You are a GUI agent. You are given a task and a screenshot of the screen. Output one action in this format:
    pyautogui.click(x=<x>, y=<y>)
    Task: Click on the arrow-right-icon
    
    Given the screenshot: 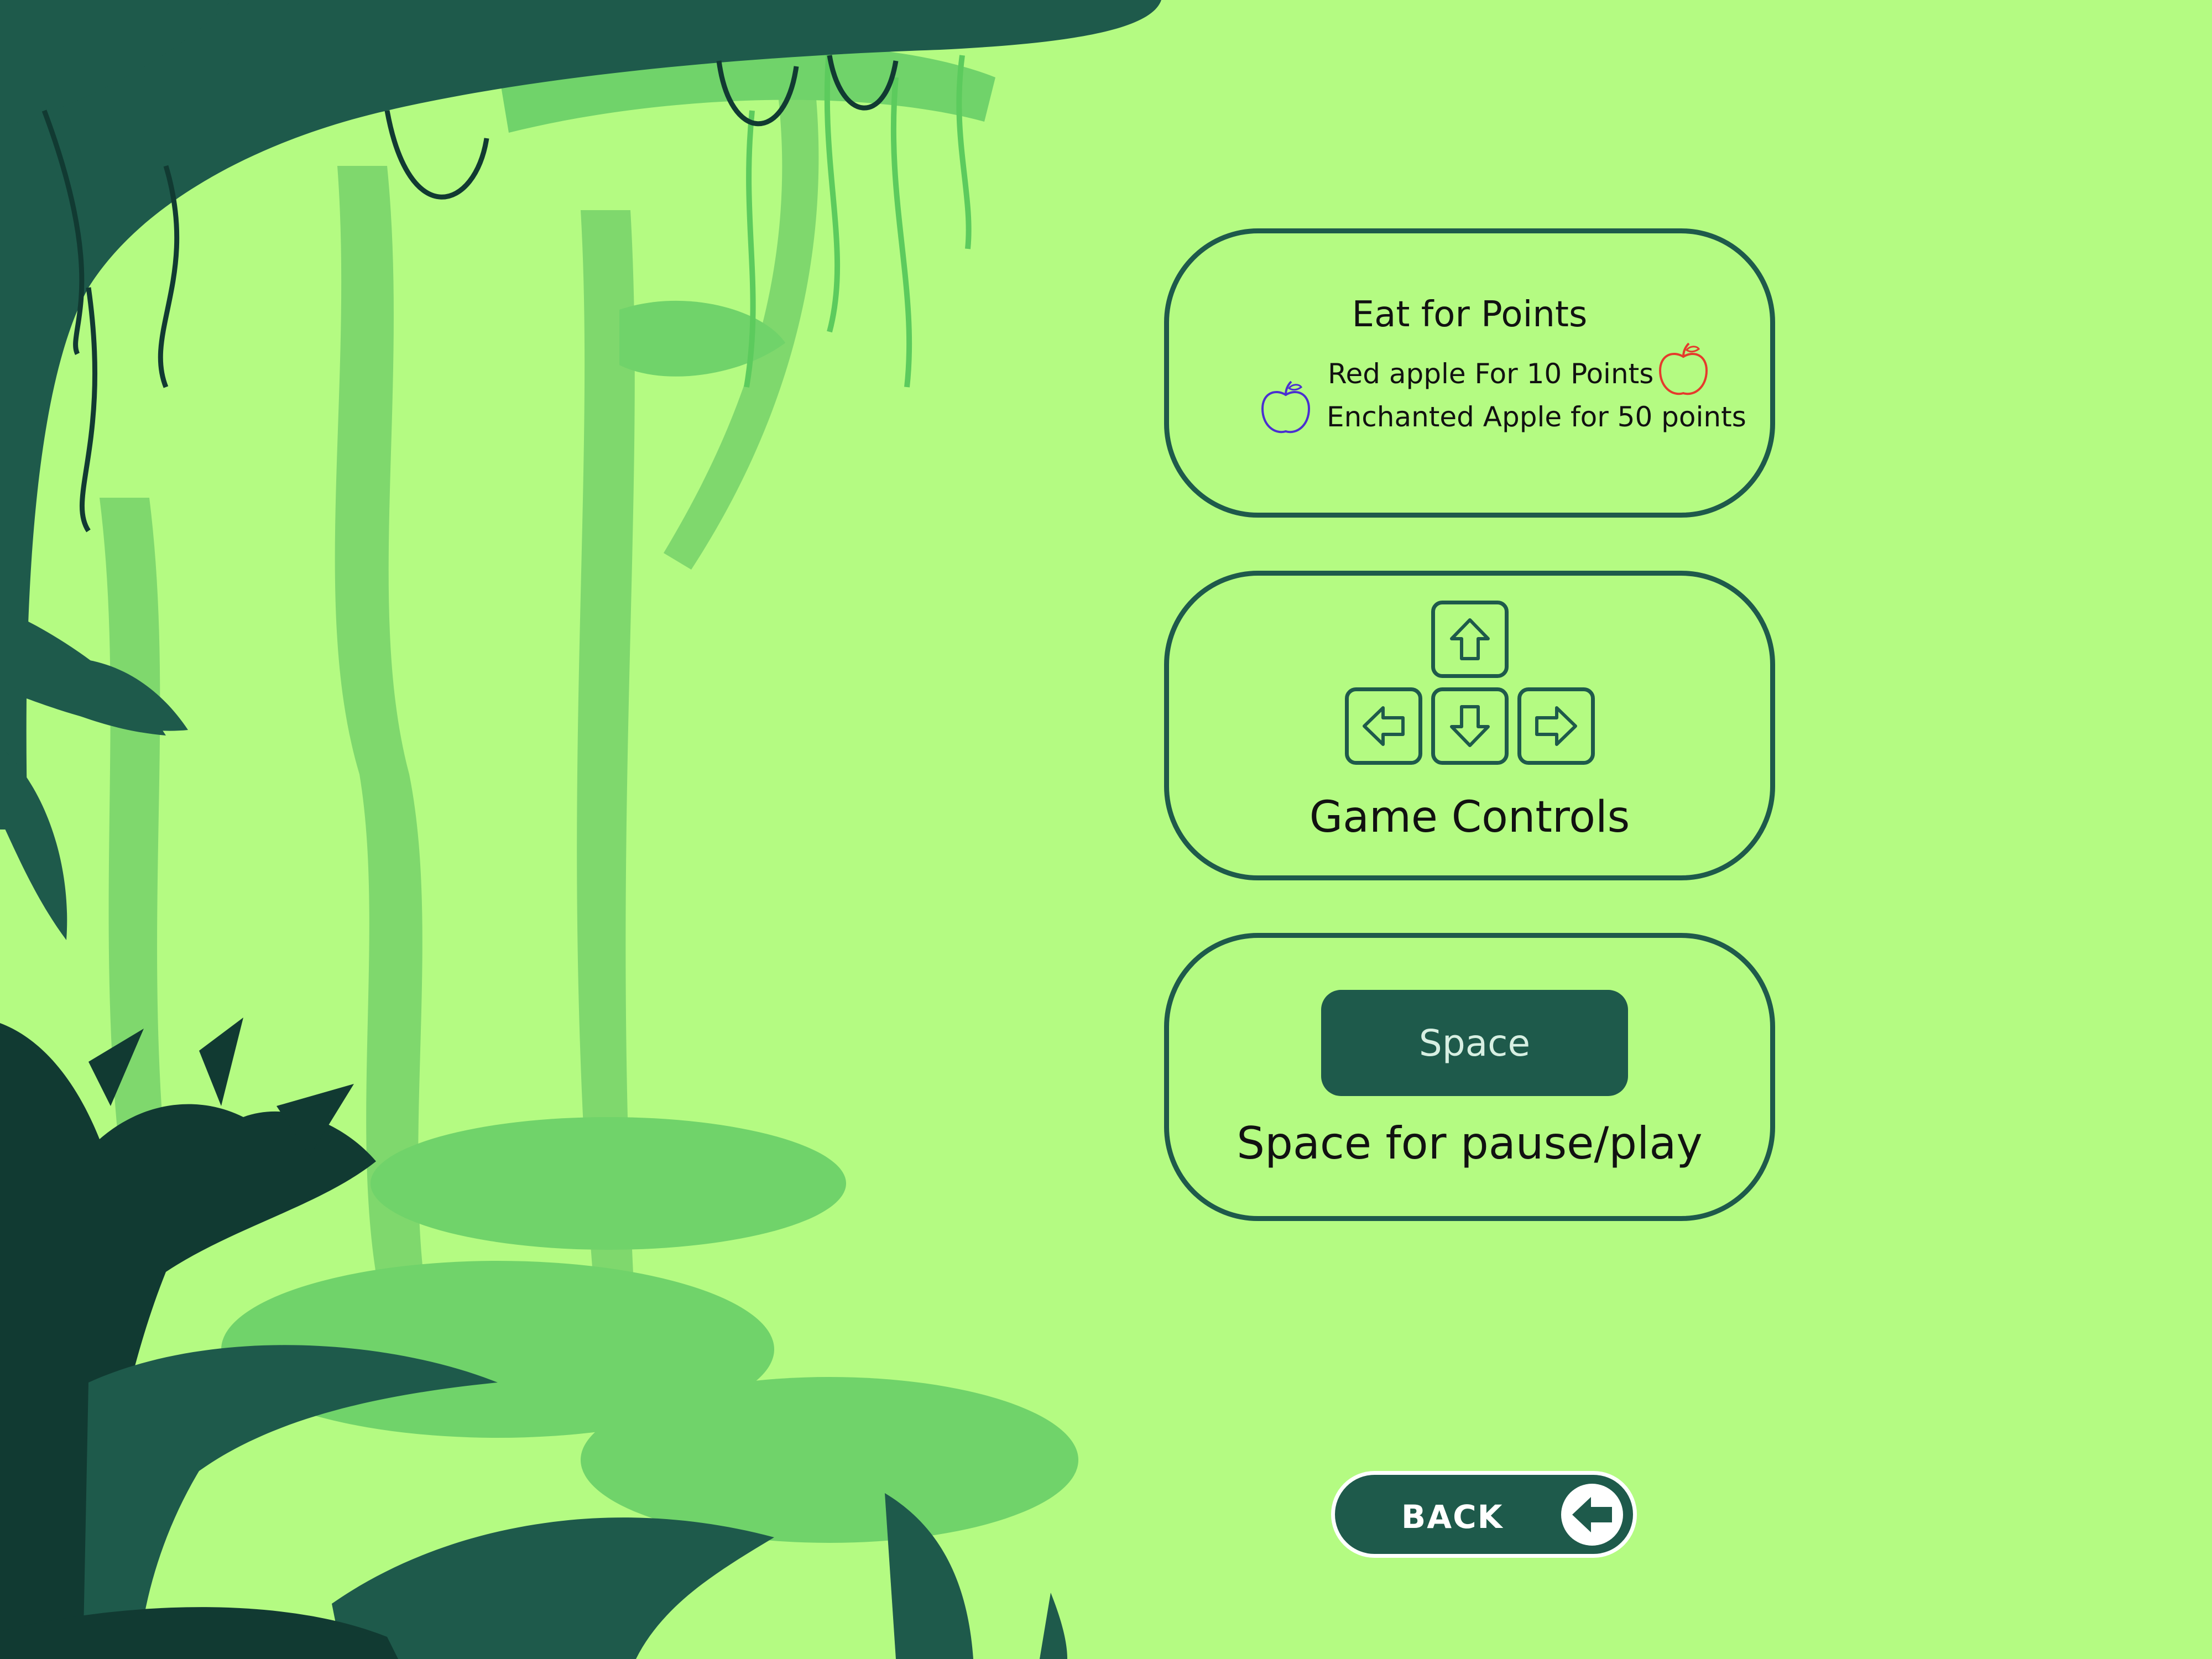 What is the action you would take?
    pyautogui.click(x=1556, y=726)
    